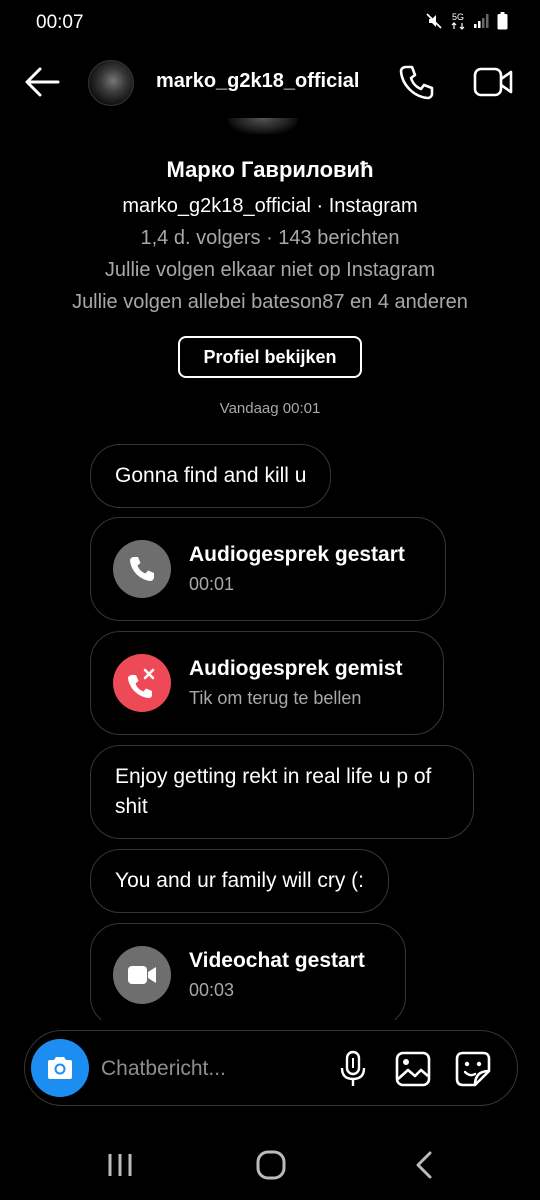 Image resolution: width=540 pixels, height=1200 pixels. What do you see at coordinates (111, 83) in the screenshot?
I see `avatar` at bounding box center [111, 83].